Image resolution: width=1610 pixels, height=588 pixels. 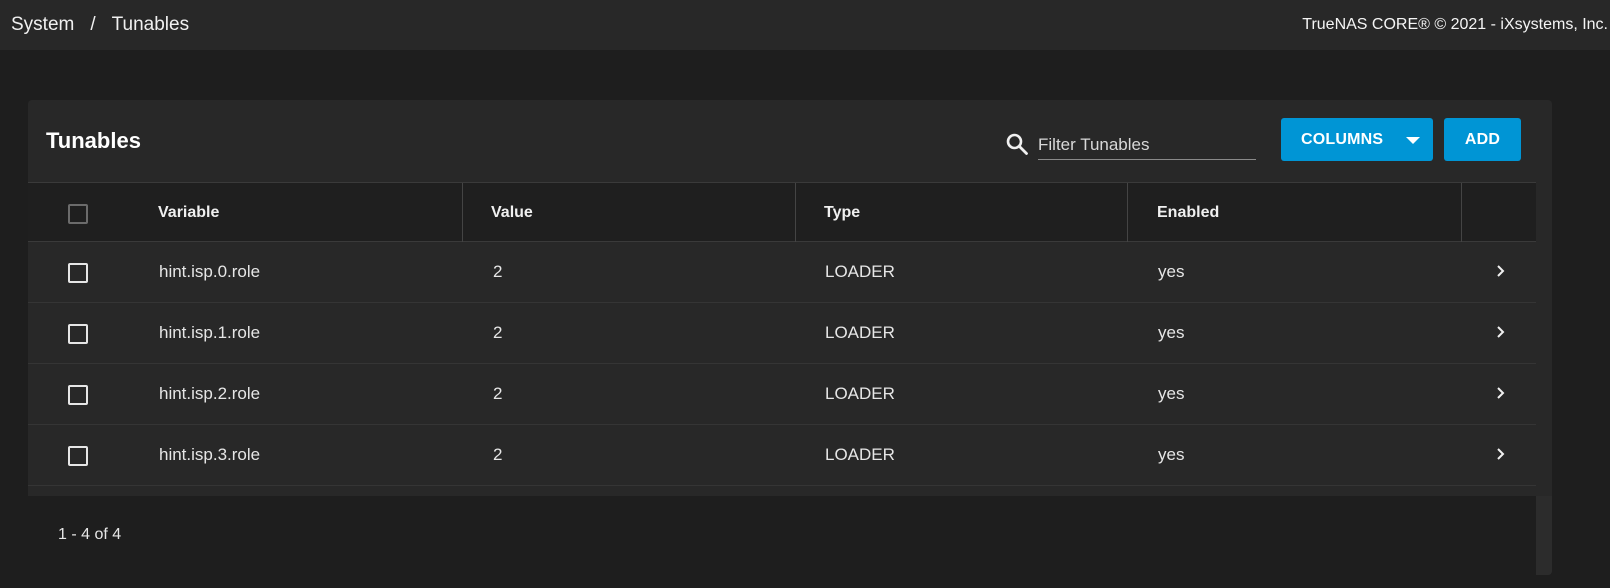 I want to click on table-footer: 1 - 4 of 4, so click(x=782, y=535).